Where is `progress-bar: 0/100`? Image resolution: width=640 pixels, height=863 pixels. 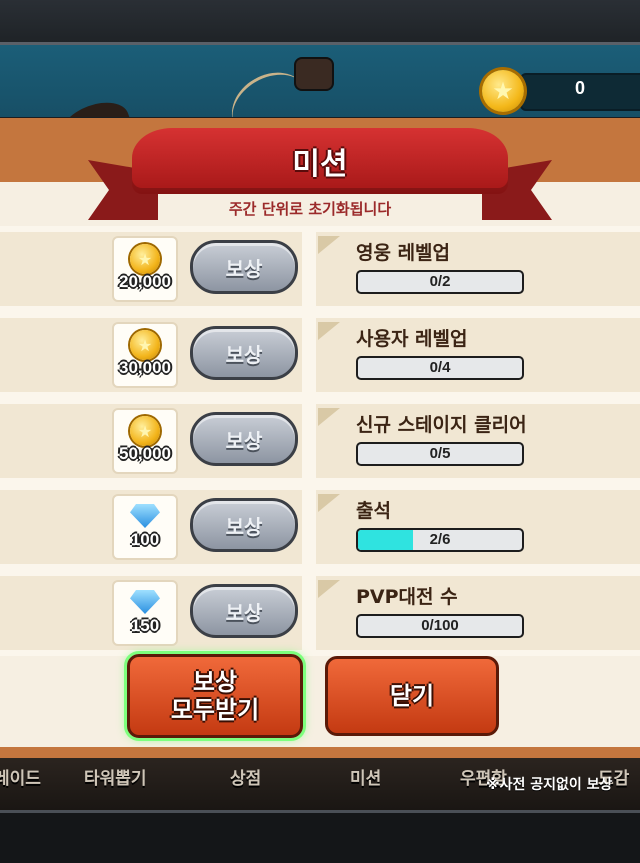 progress-bar: 0/100 is located at coordinates (440, 626).